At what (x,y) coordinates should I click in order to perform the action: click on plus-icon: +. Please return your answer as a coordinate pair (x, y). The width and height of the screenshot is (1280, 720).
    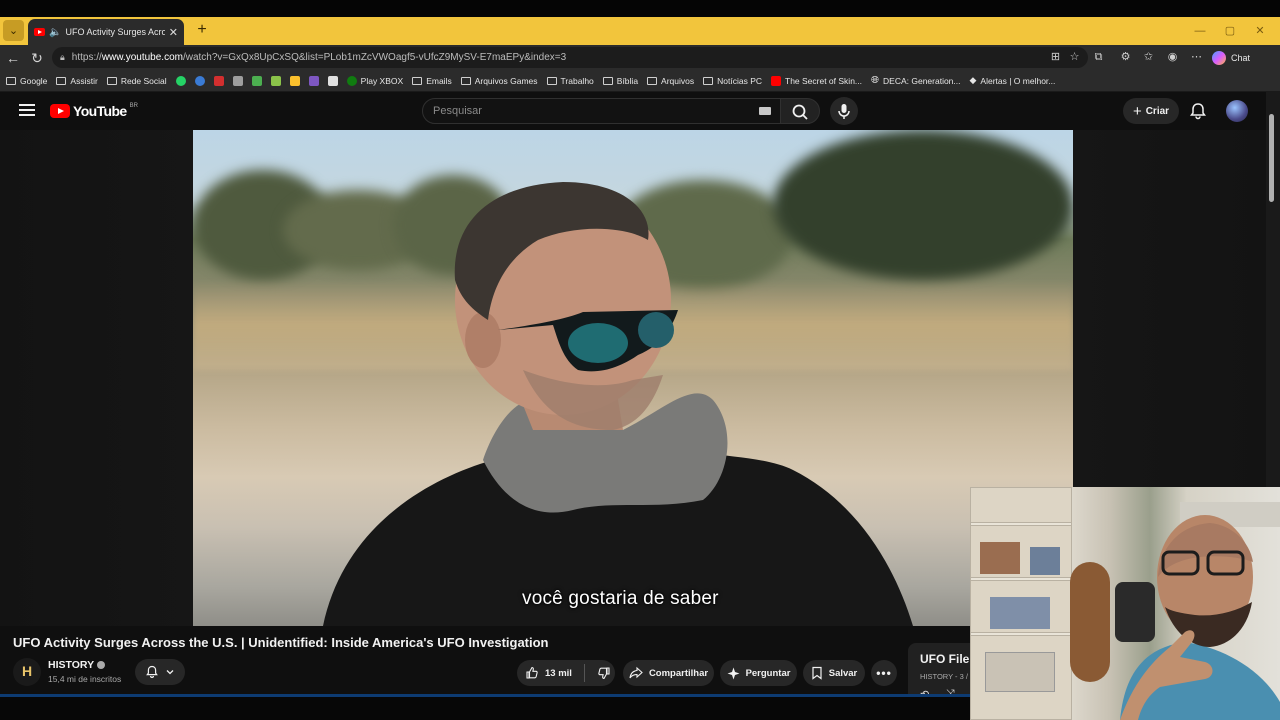
    Looking at the image, I should click on (1137, 111).